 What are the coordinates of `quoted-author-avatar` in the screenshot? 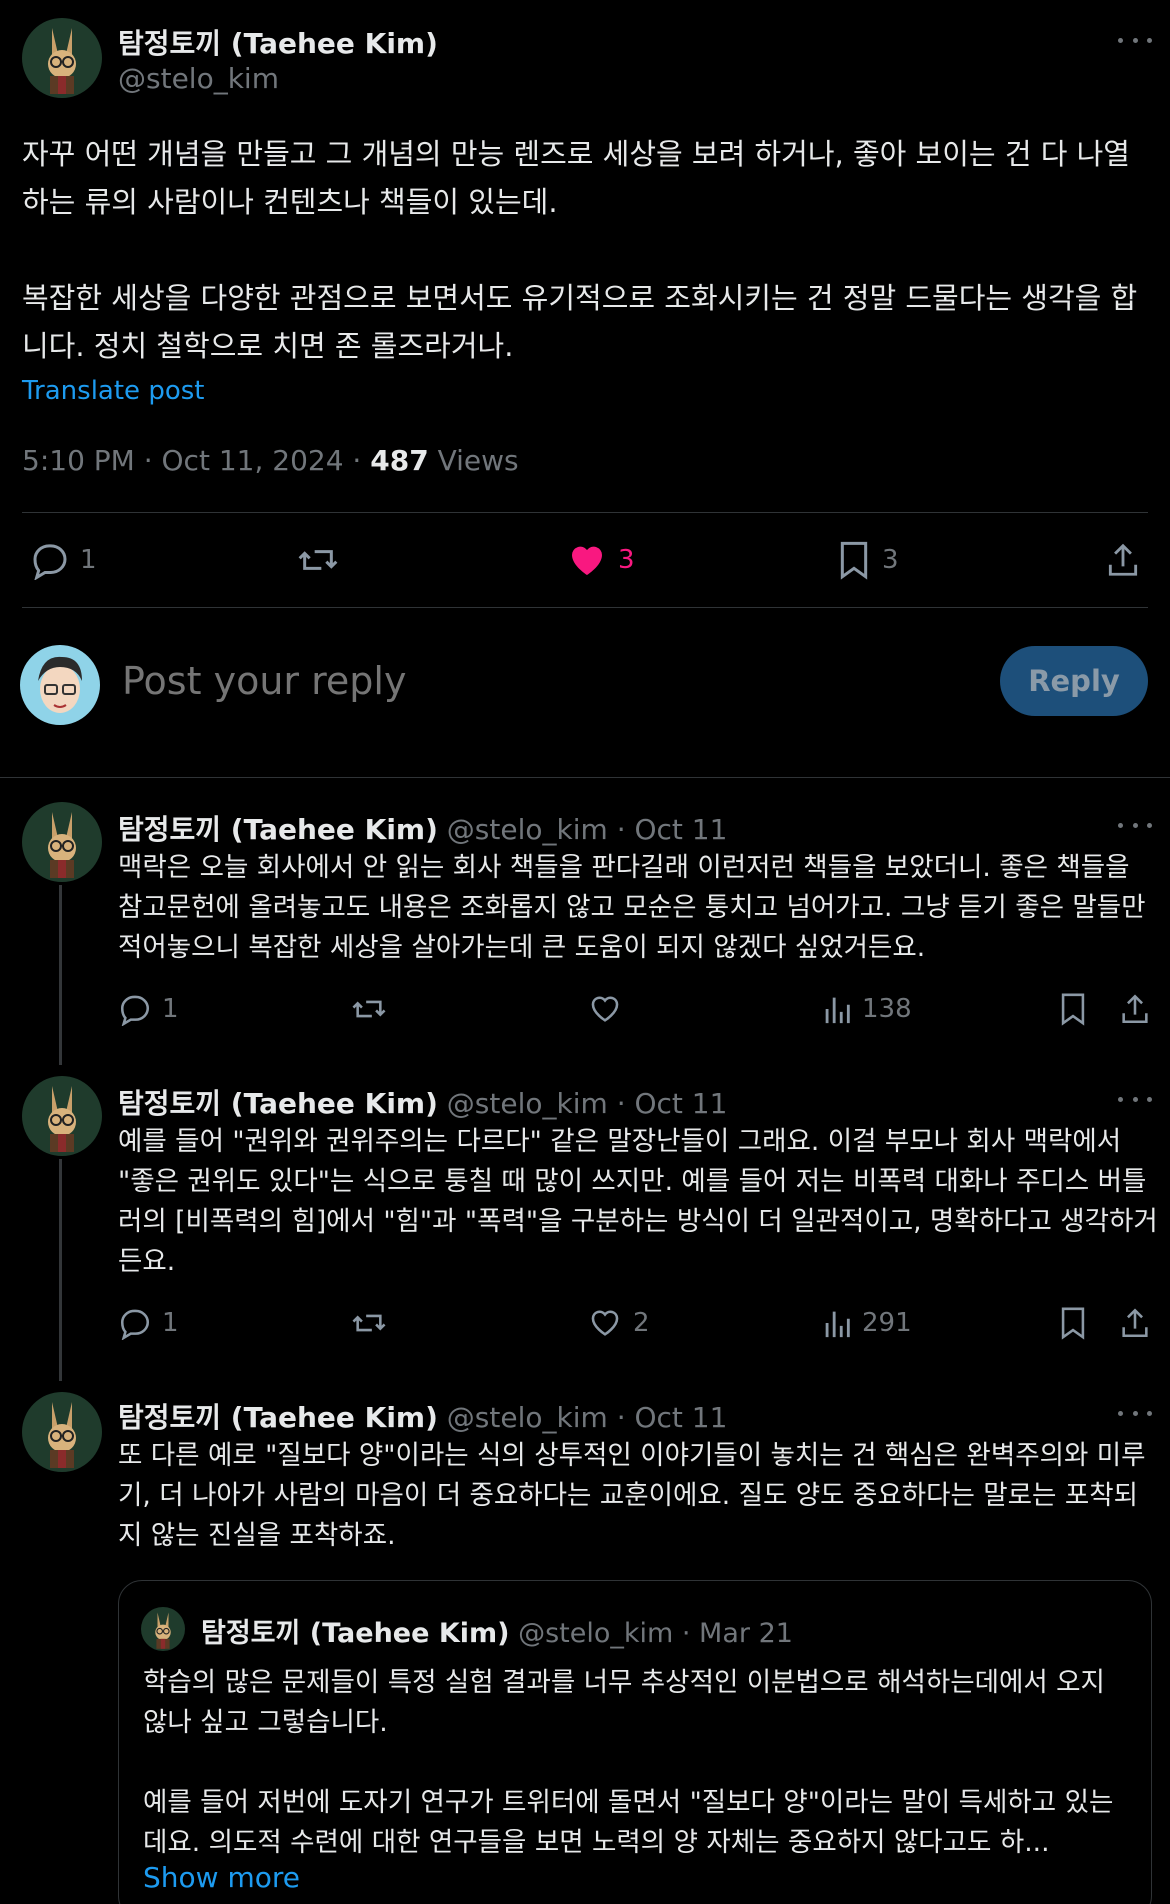 It's located at (163, 1629).